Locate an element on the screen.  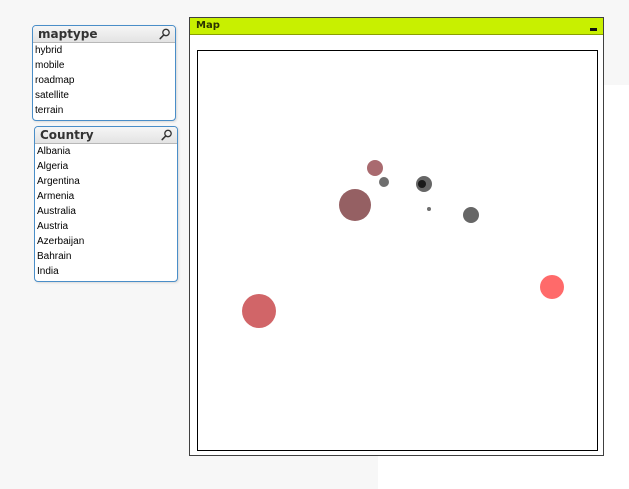
country-item-azerbaijan: Azerbaijan is located at coordinates (106, 241).